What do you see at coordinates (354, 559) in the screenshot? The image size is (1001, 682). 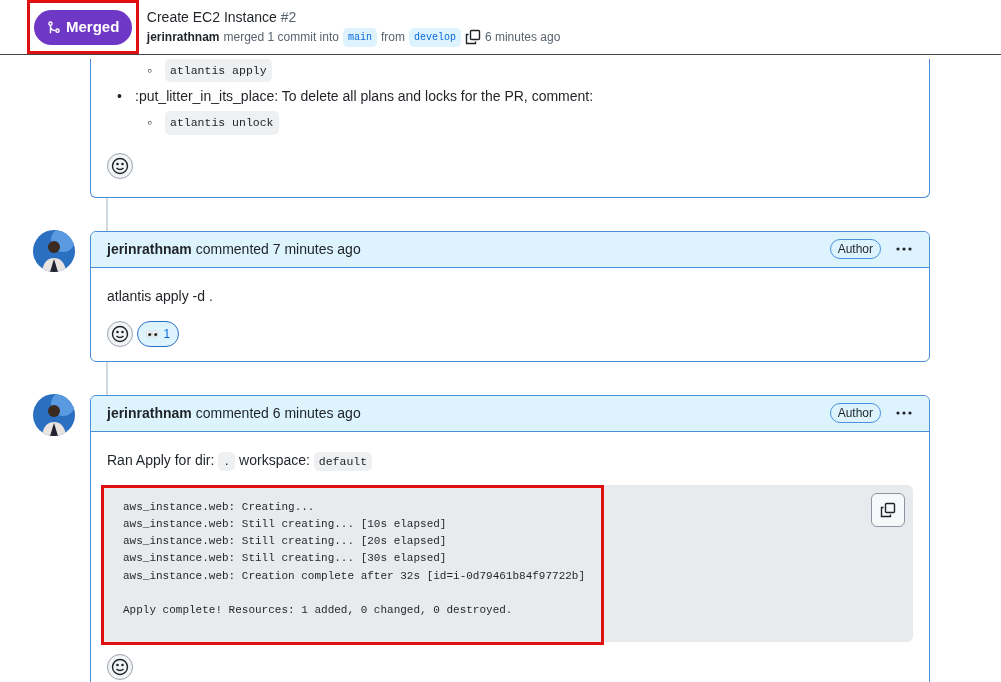 I see `code-output: aws_instance.web: Creating... aws_instance.web: Still creating... [10s elapsed] aws_instance.web: Still creating... [20s elapsed] aws_instance.web: Still creating... [30s elapsed] aws_instance.web: Creation complete after 32s [id=i-0d79461b84f97722b] Apply complete! Resources: 1 added, 0 changed, 0 destroyed.` at bounding box center [354, 559].